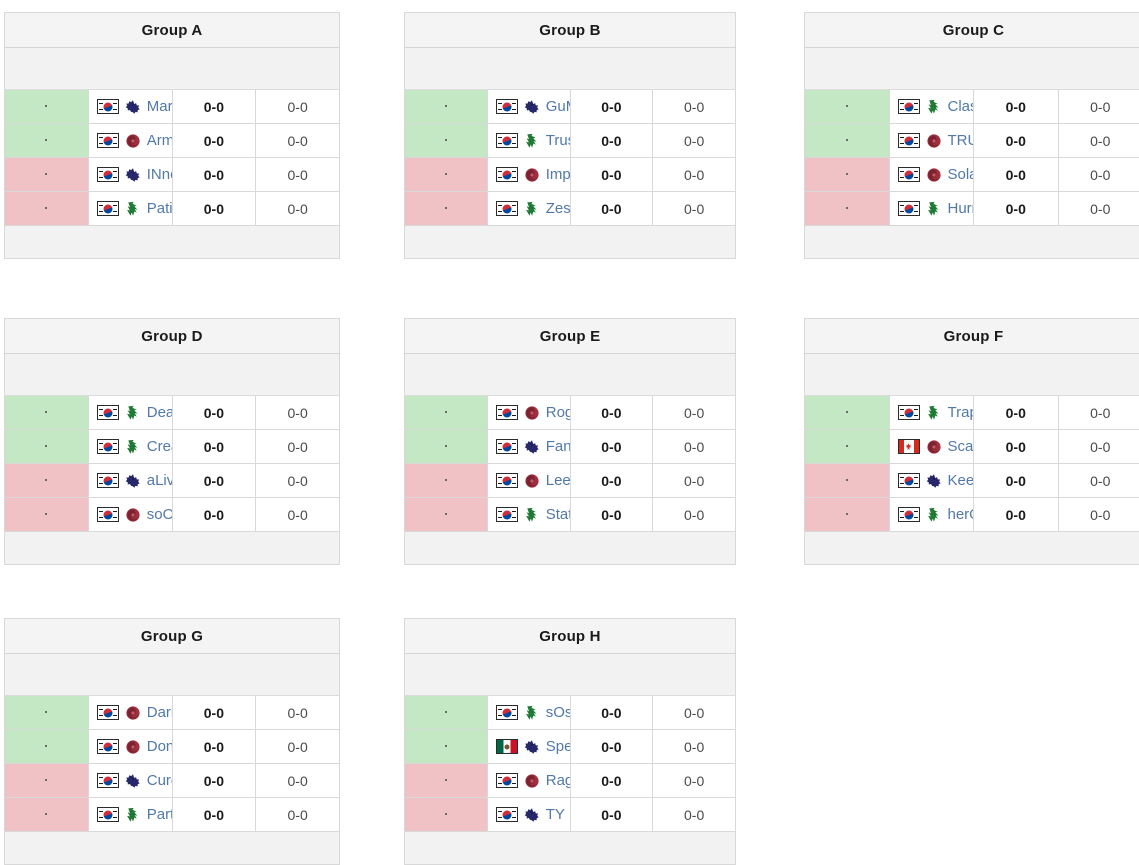  What do you see at coordinates (172, 780) in the screenshot?
I see `table-row: Cure0-00-0` at bounding box center [172, 780].